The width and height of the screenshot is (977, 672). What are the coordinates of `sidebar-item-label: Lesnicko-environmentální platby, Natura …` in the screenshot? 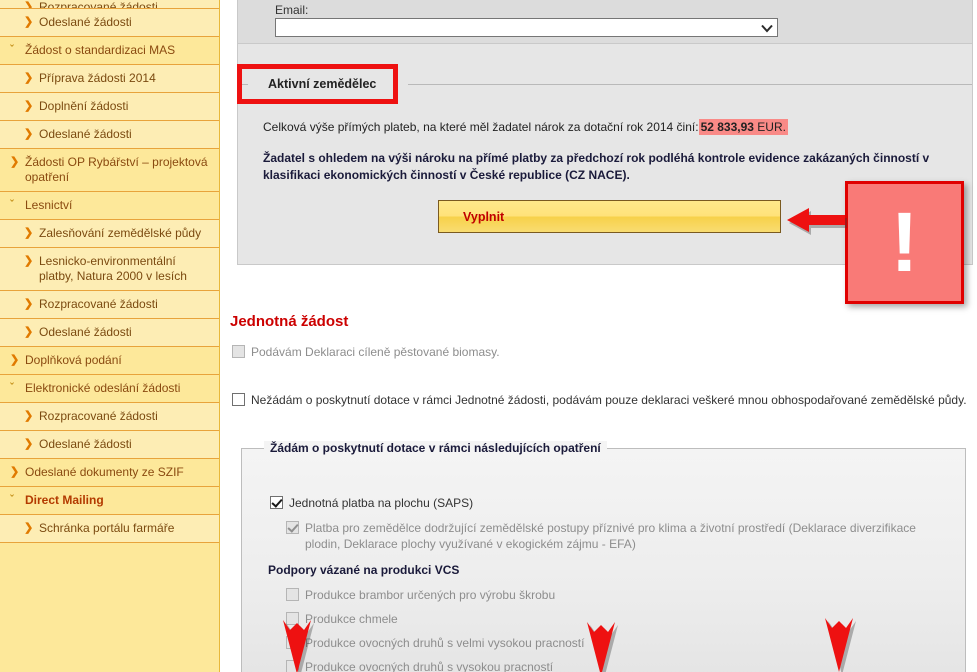 It's located at (113, 268).